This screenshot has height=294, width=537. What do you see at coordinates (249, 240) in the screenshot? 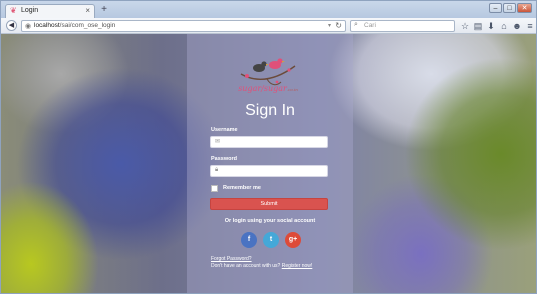
I see `facebook-icon: f` at bounding box center [249, 240].